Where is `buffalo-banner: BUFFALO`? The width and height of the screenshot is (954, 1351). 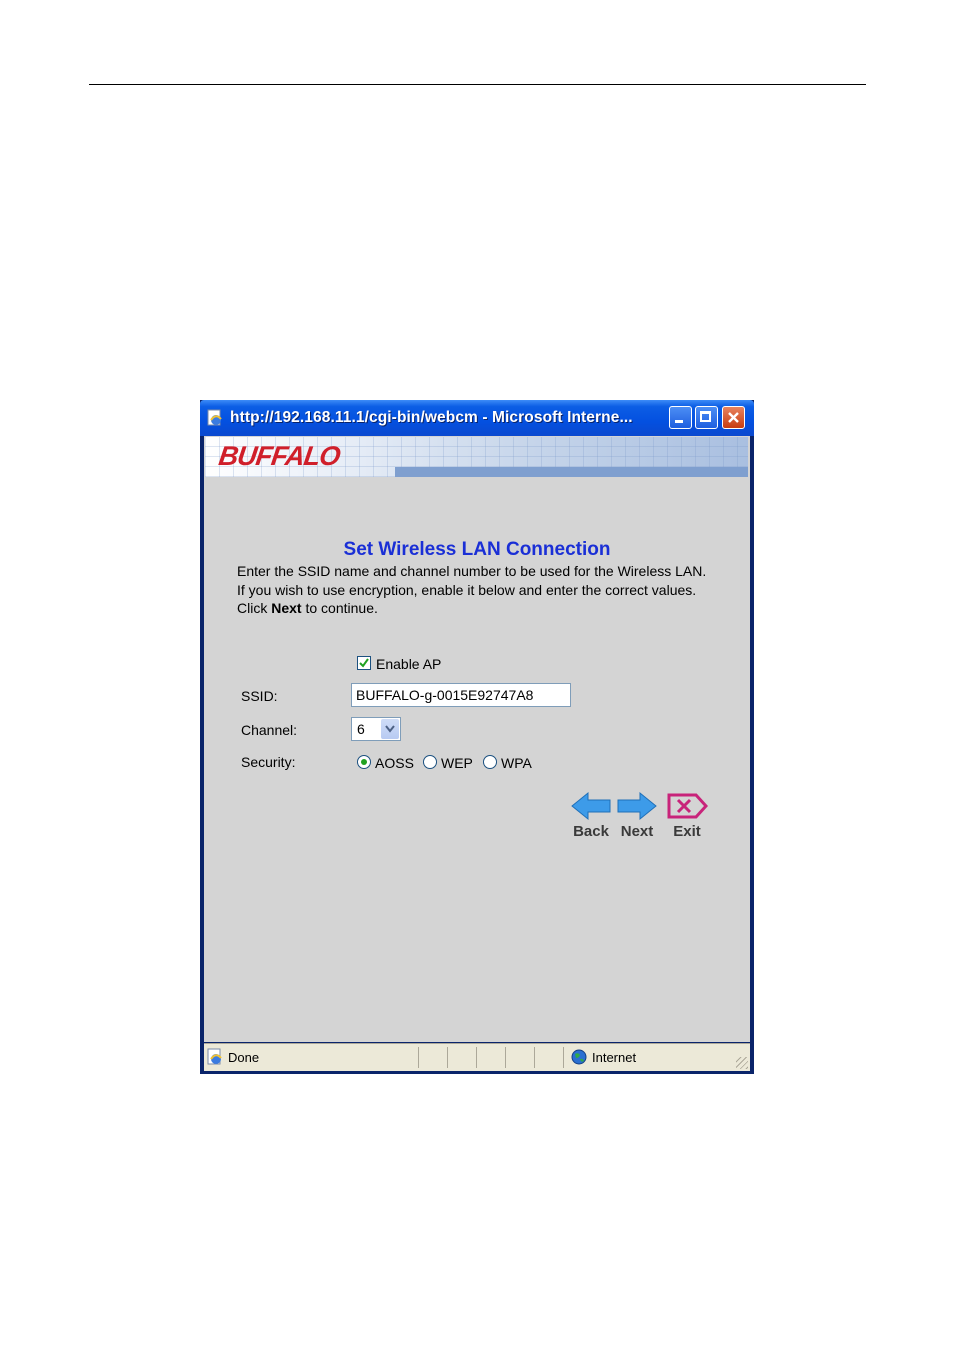 buffalo-banner: BUFFALO is located at coordinates (476, 457).